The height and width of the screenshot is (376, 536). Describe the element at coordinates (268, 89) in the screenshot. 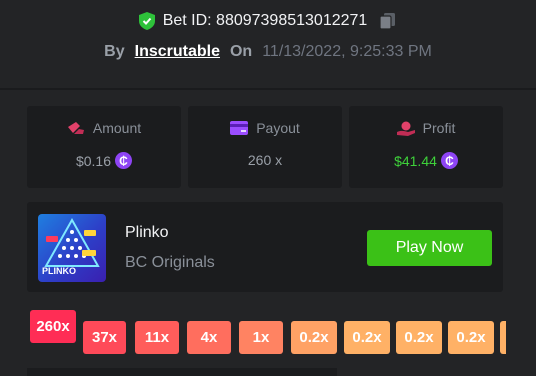

I see `divider` at that location.